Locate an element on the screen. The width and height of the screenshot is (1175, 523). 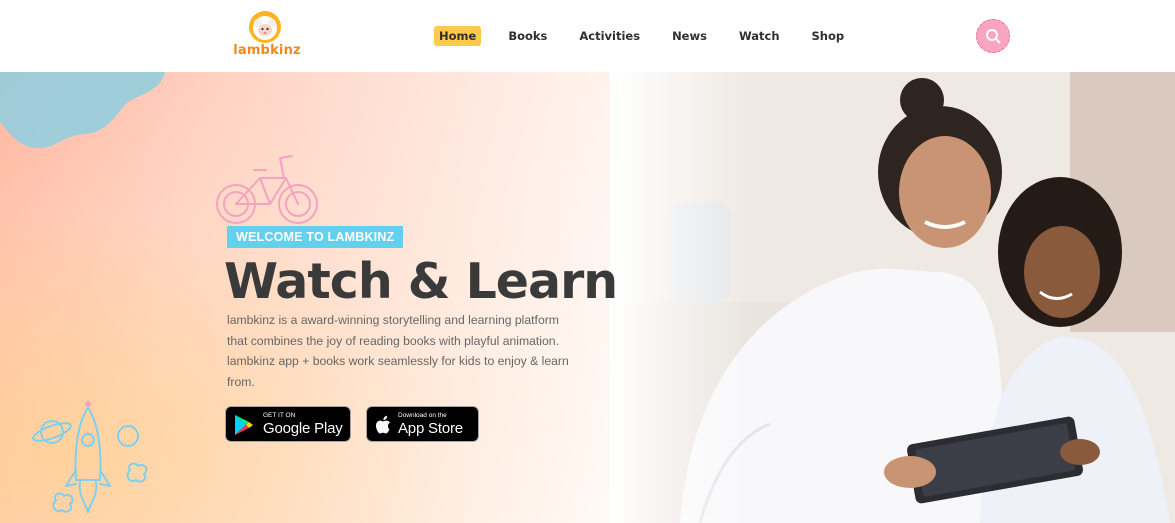
app-store-button: Download on the App Store is located at coordinates (422, 424).